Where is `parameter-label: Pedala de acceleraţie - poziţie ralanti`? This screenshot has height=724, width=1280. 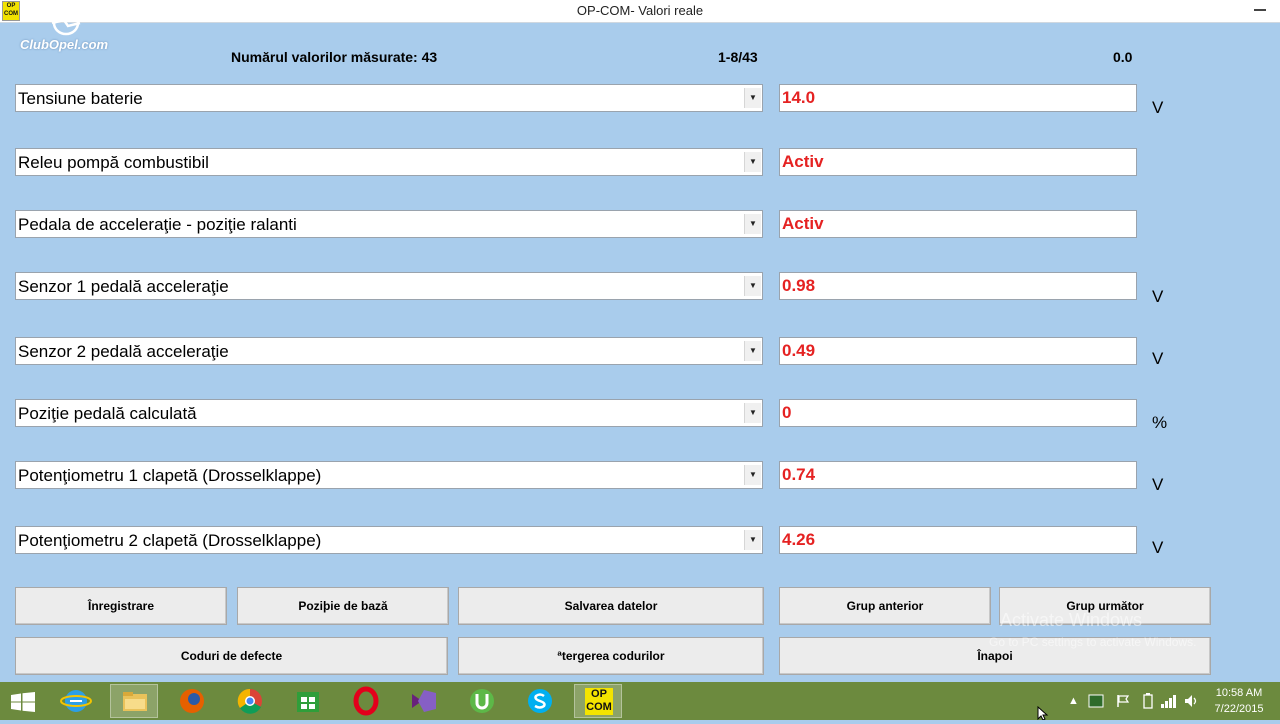 parameter-label: Pedala de acceleraţie - poziţie ralanti is located at coordinates (157, 224).